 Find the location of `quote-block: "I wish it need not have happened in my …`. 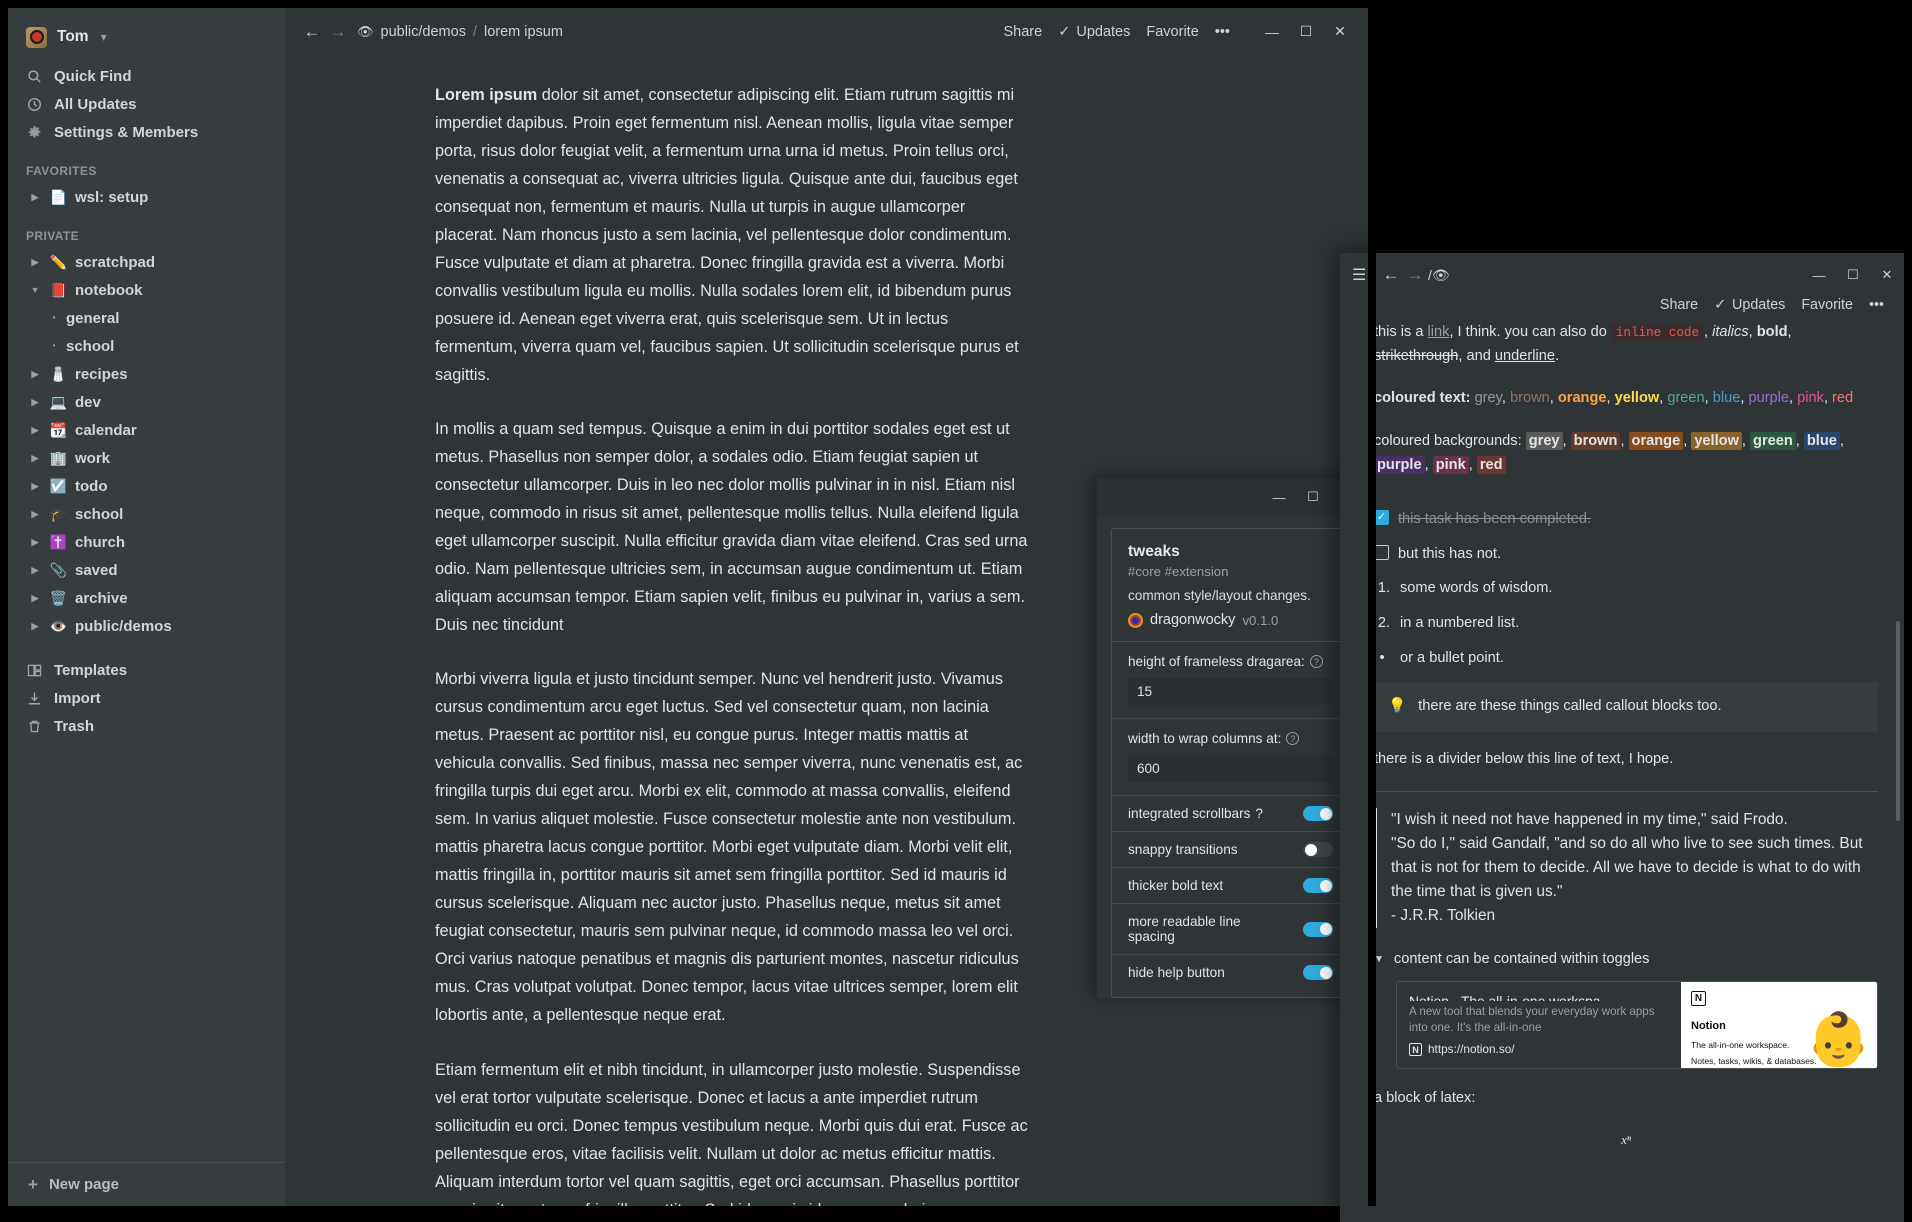

quote-block: "I wish it need not have happened in my … is located at coordinates (1626, 867).